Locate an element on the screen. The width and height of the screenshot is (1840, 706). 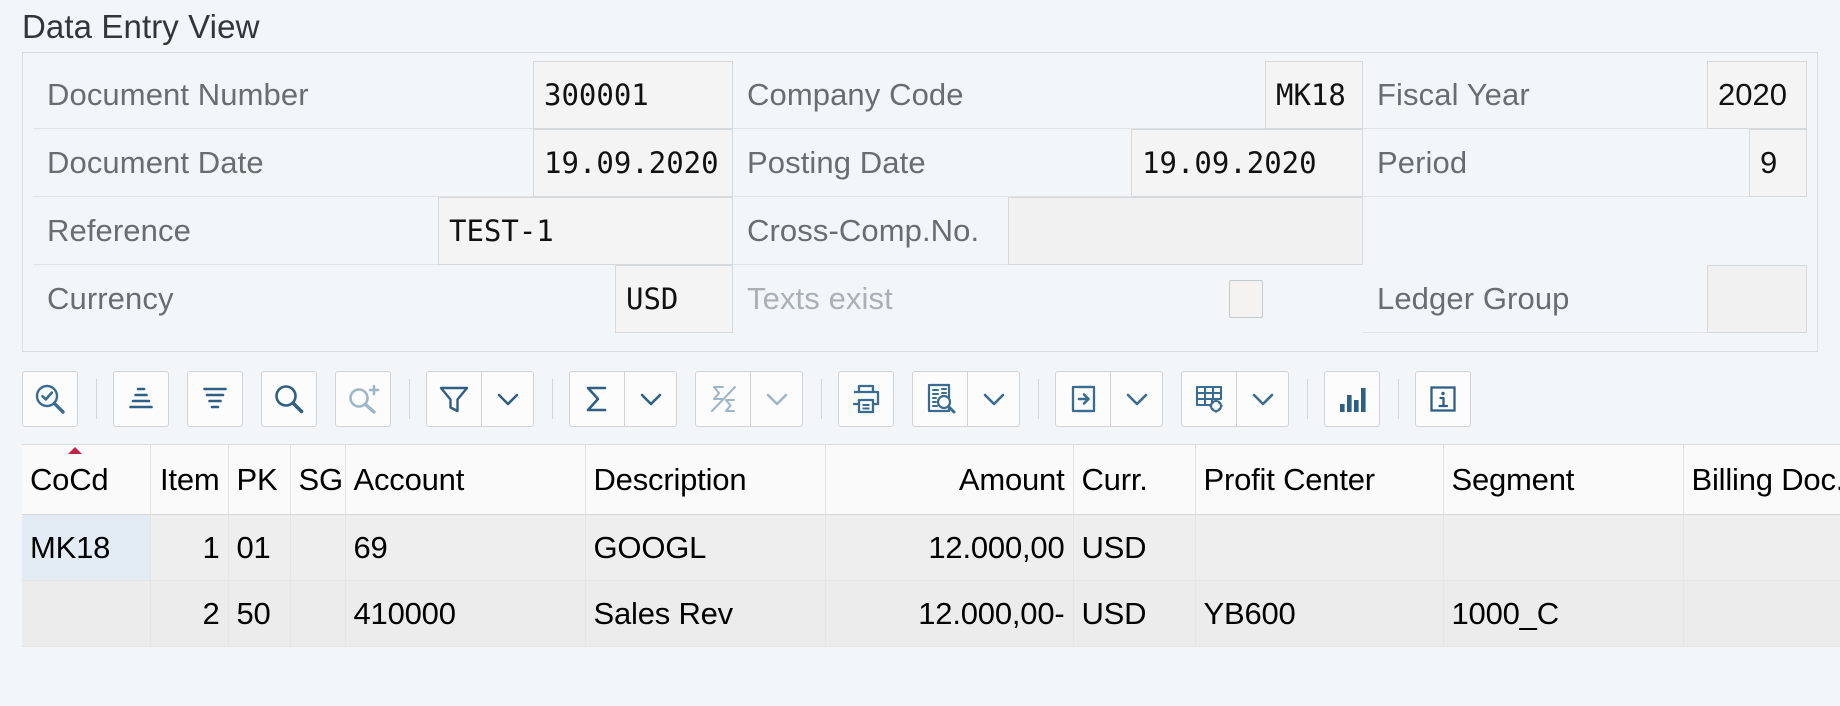
texts-exist-checkbox is located at coordinates (1246, 299).